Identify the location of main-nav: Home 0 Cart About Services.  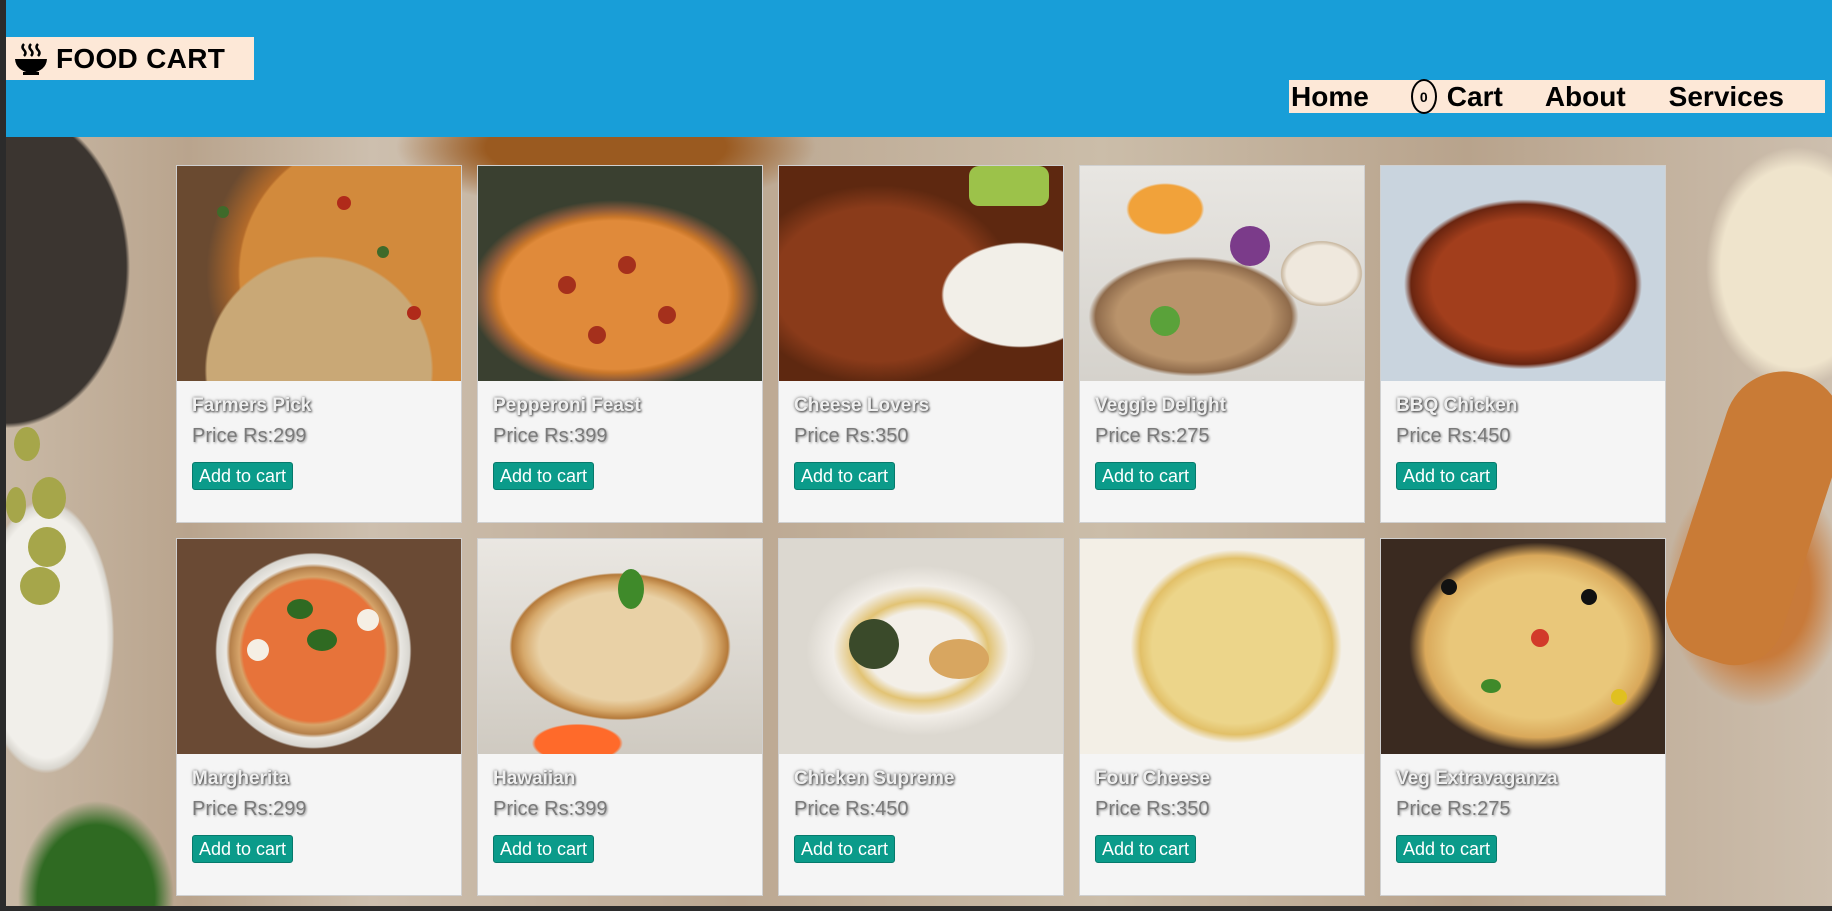
(1557, 96).